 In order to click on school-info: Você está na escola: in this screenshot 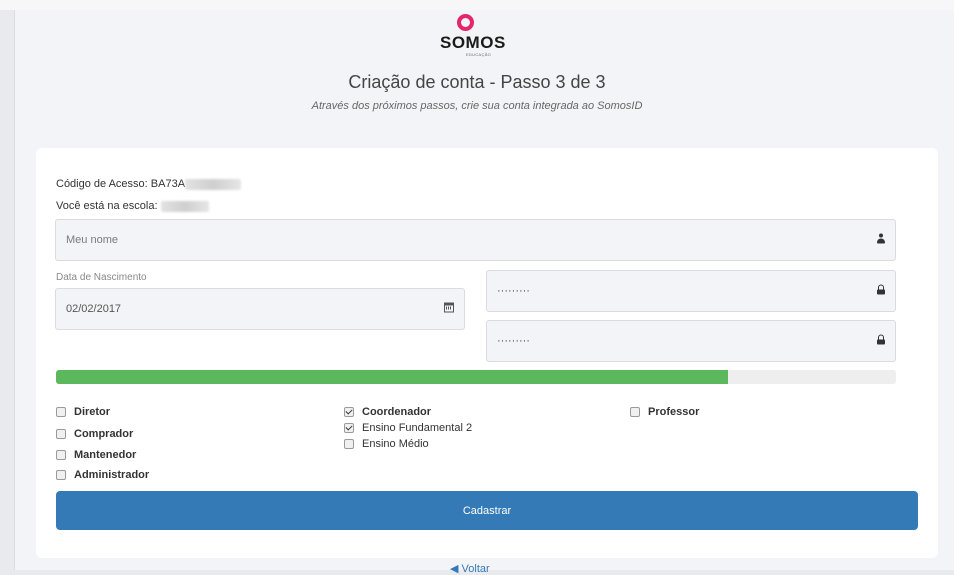, I will do `click(132, 206)`.